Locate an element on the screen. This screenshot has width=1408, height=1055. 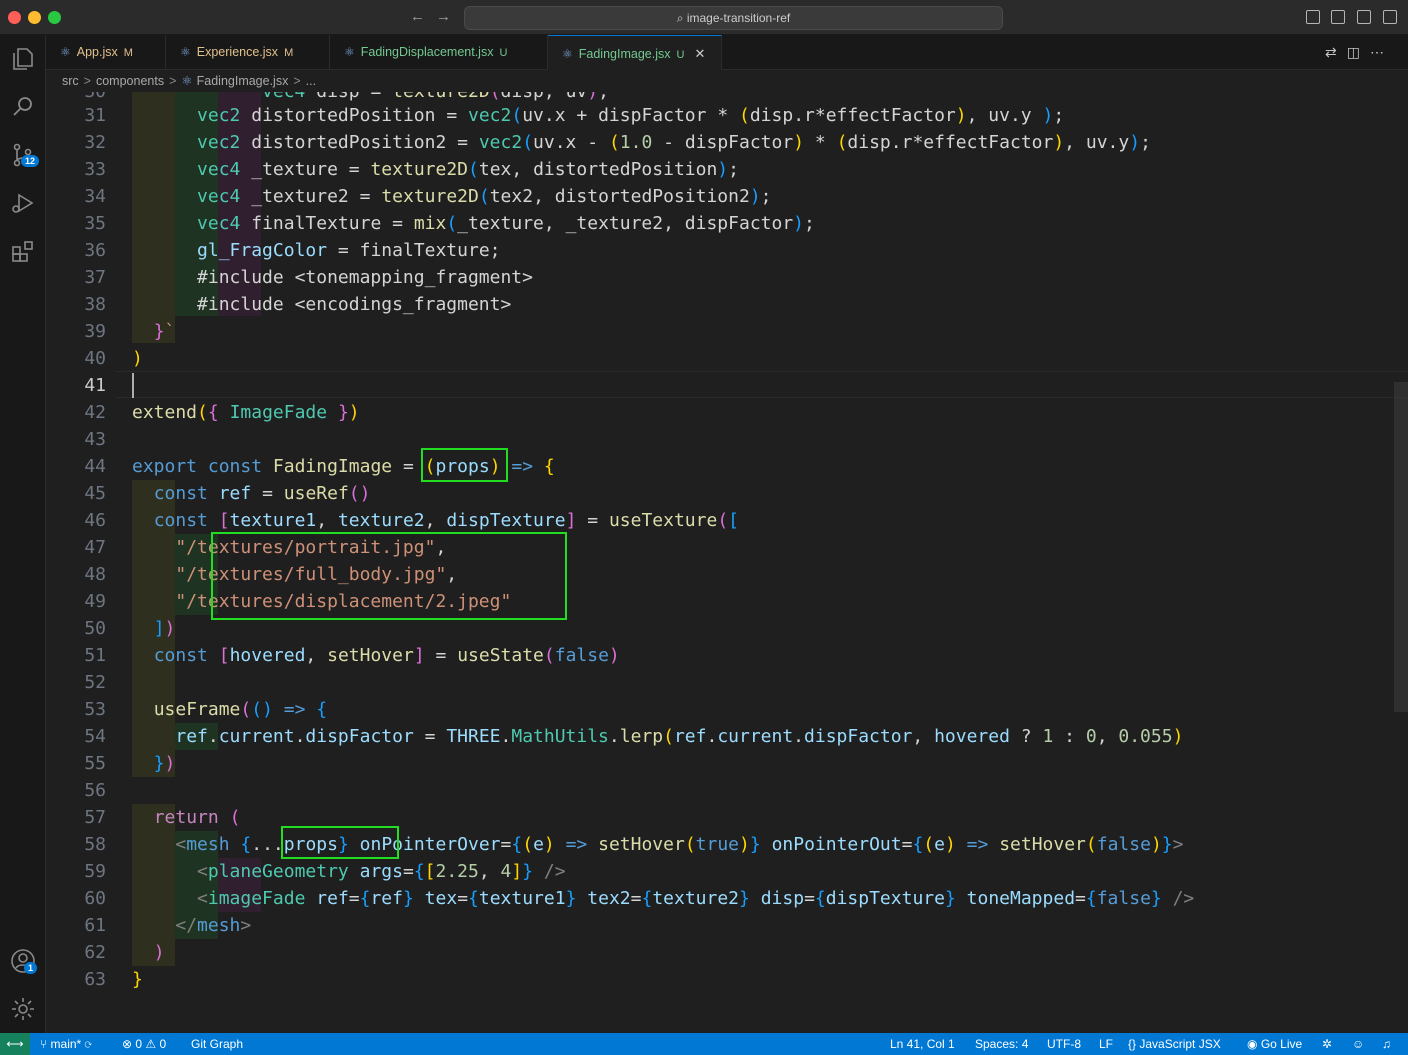
line-number: 36 is located at coordinates (95, 250).